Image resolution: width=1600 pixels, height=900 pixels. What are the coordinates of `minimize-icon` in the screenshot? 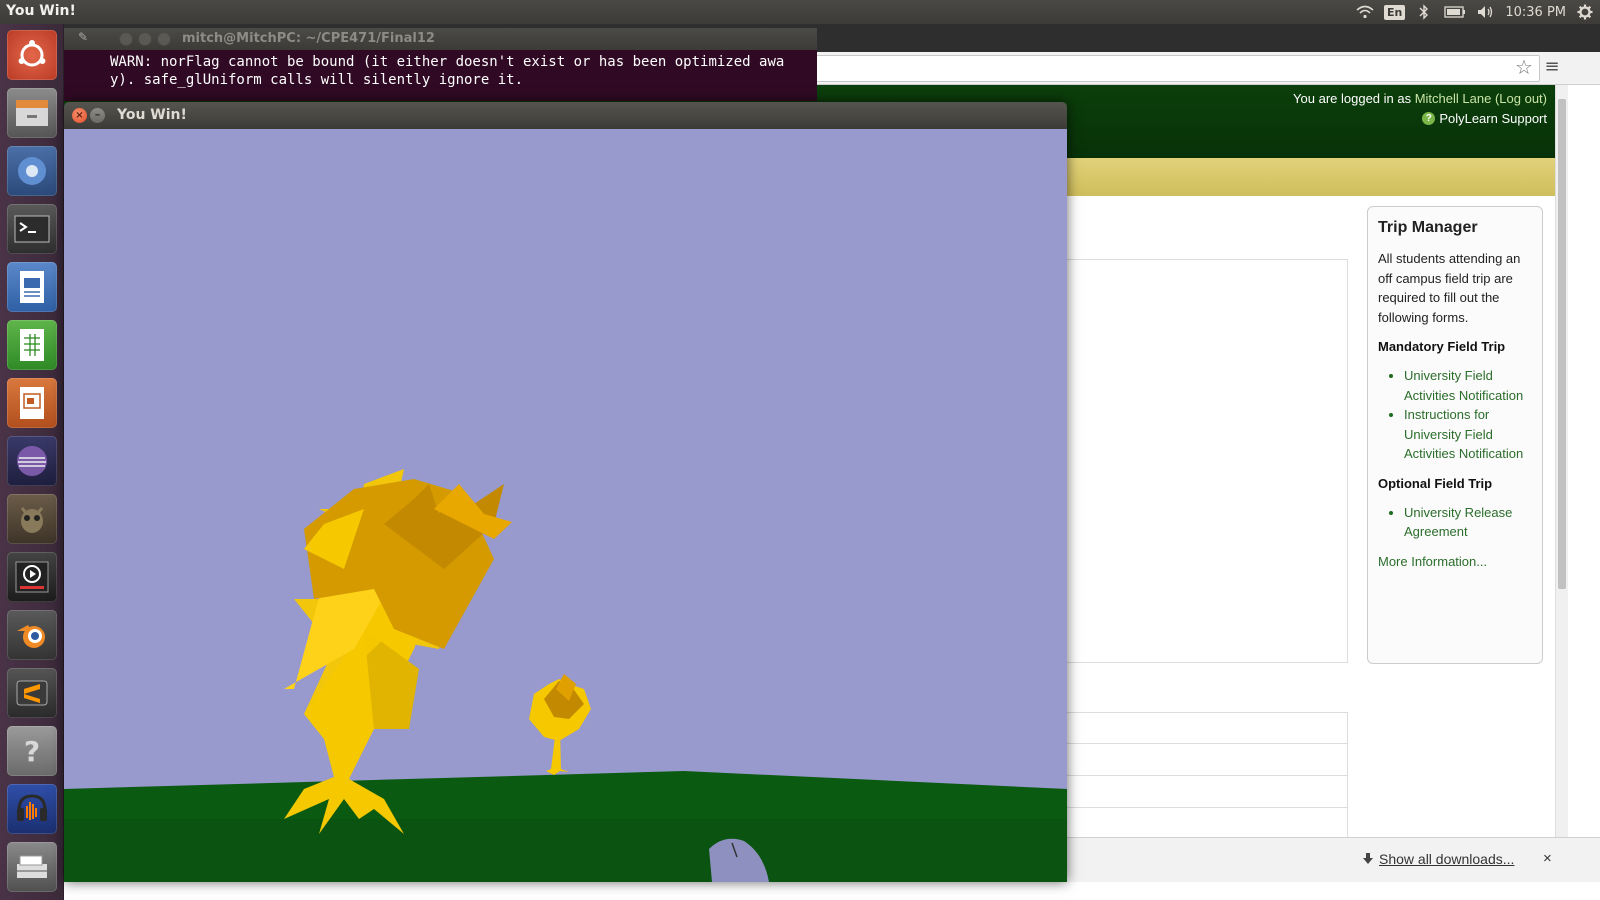 It's located at (145, 39).